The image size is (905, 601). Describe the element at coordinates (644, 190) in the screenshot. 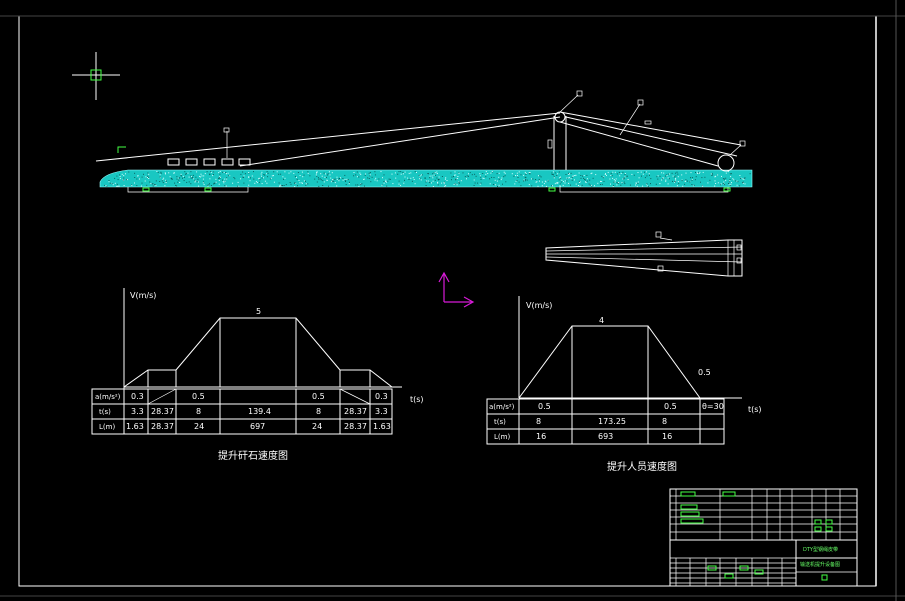

I see `right-foundation` at that location.